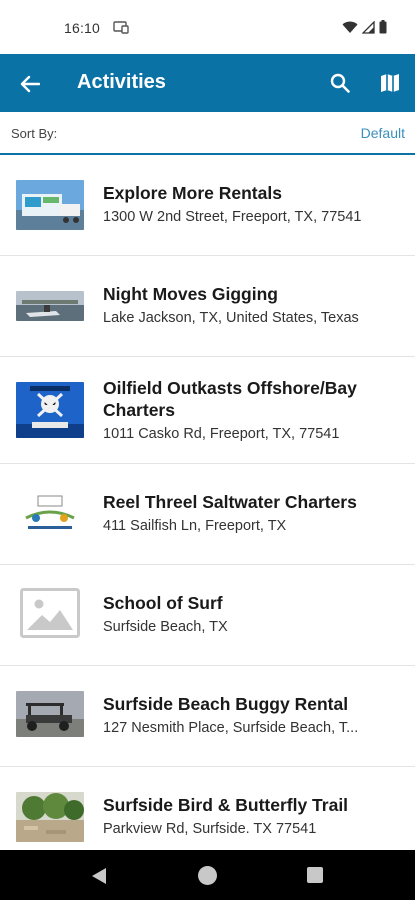  Describe the element at coordinates (383, 27) in the screenshot. I see `battery-icon` at that location.